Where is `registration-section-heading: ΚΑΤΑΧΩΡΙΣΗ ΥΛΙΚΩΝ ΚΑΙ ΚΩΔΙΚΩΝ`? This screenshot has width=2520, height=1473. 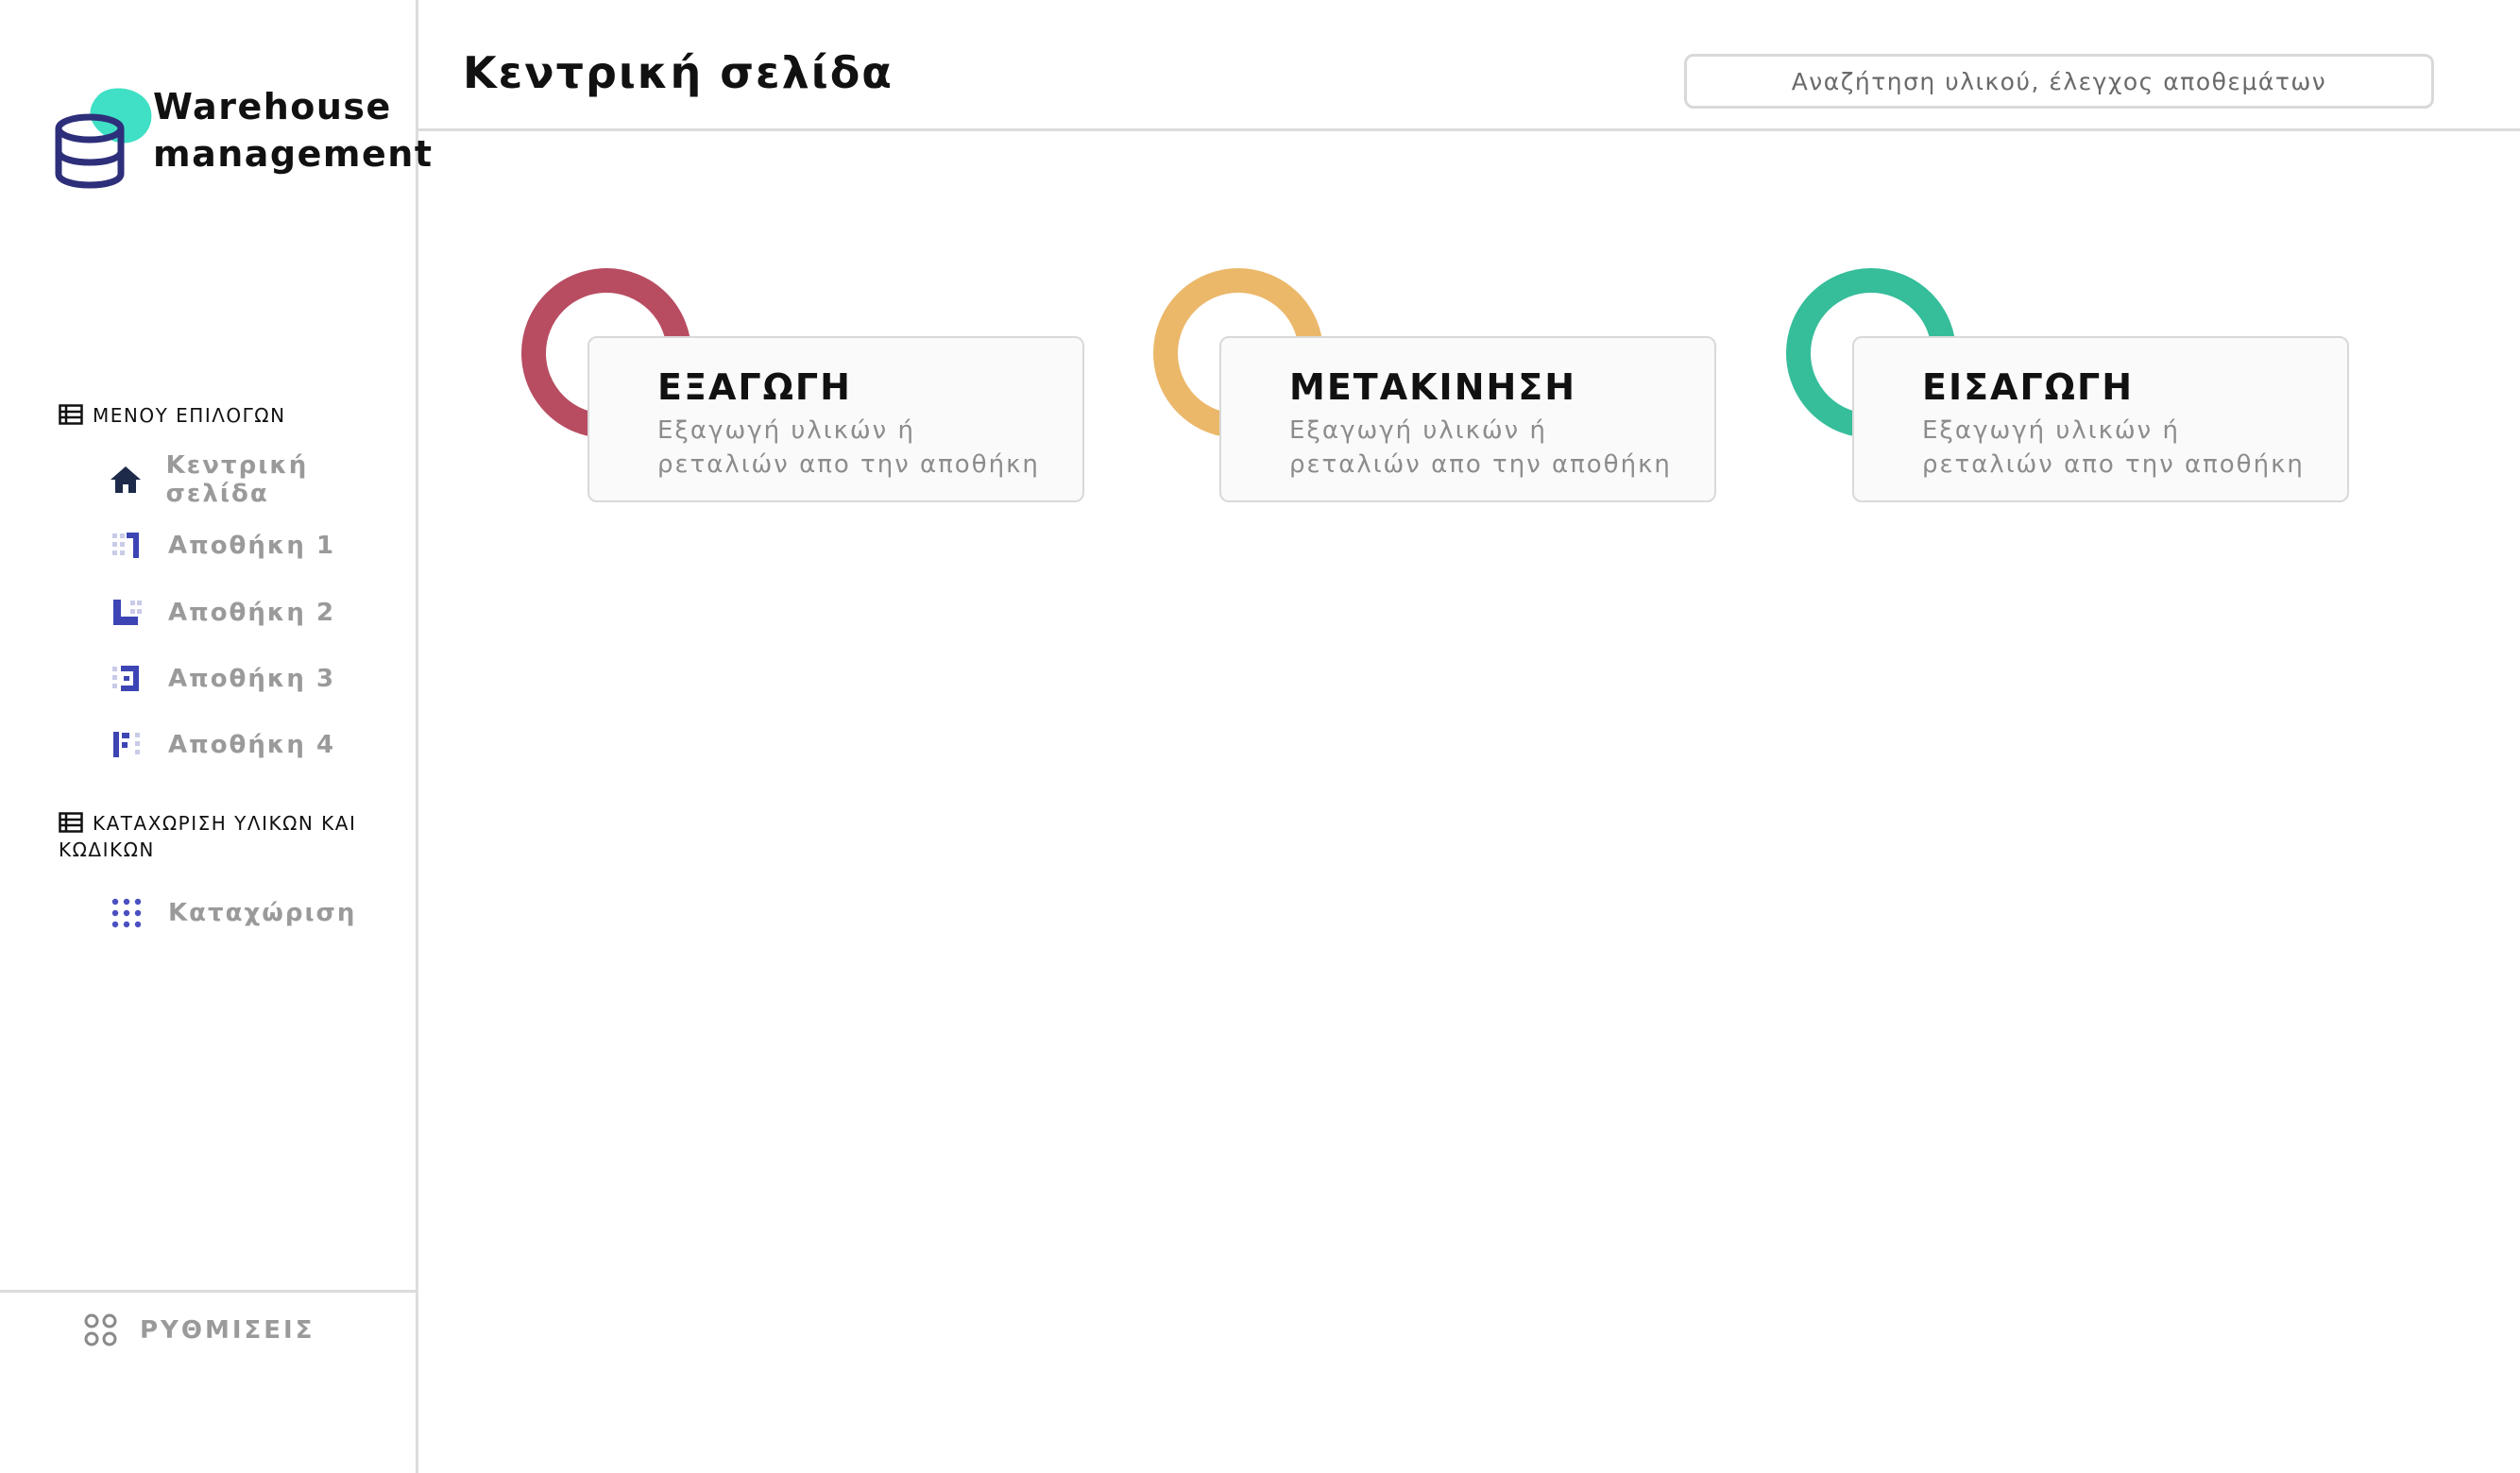
registration-section-heading: ΚΑΤΑΧΩΡΙΣΗ ΥΛΙΚΩΝ ΚΑΙ ΚΩΔΙΚΩΝ is located at coordinates (229, 836).